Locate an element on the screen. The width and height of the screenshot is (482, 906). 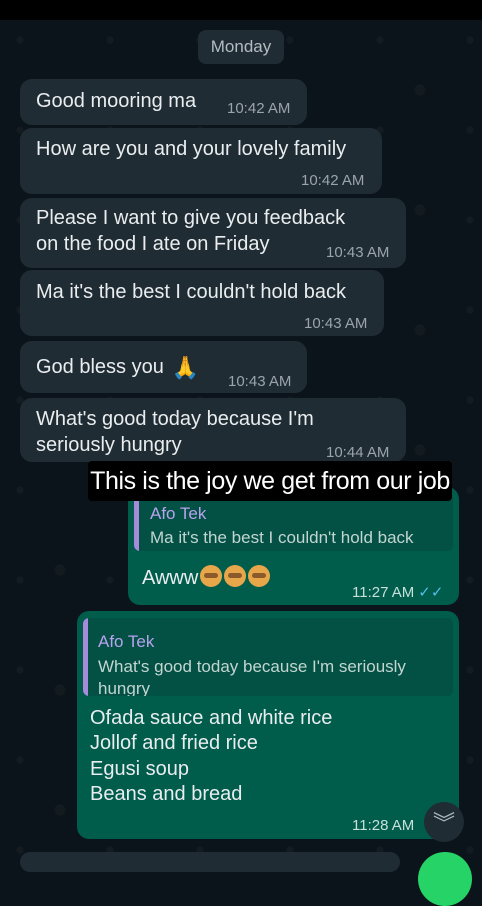
message-text: Good mooring ma is located at coordinates (116, 101).